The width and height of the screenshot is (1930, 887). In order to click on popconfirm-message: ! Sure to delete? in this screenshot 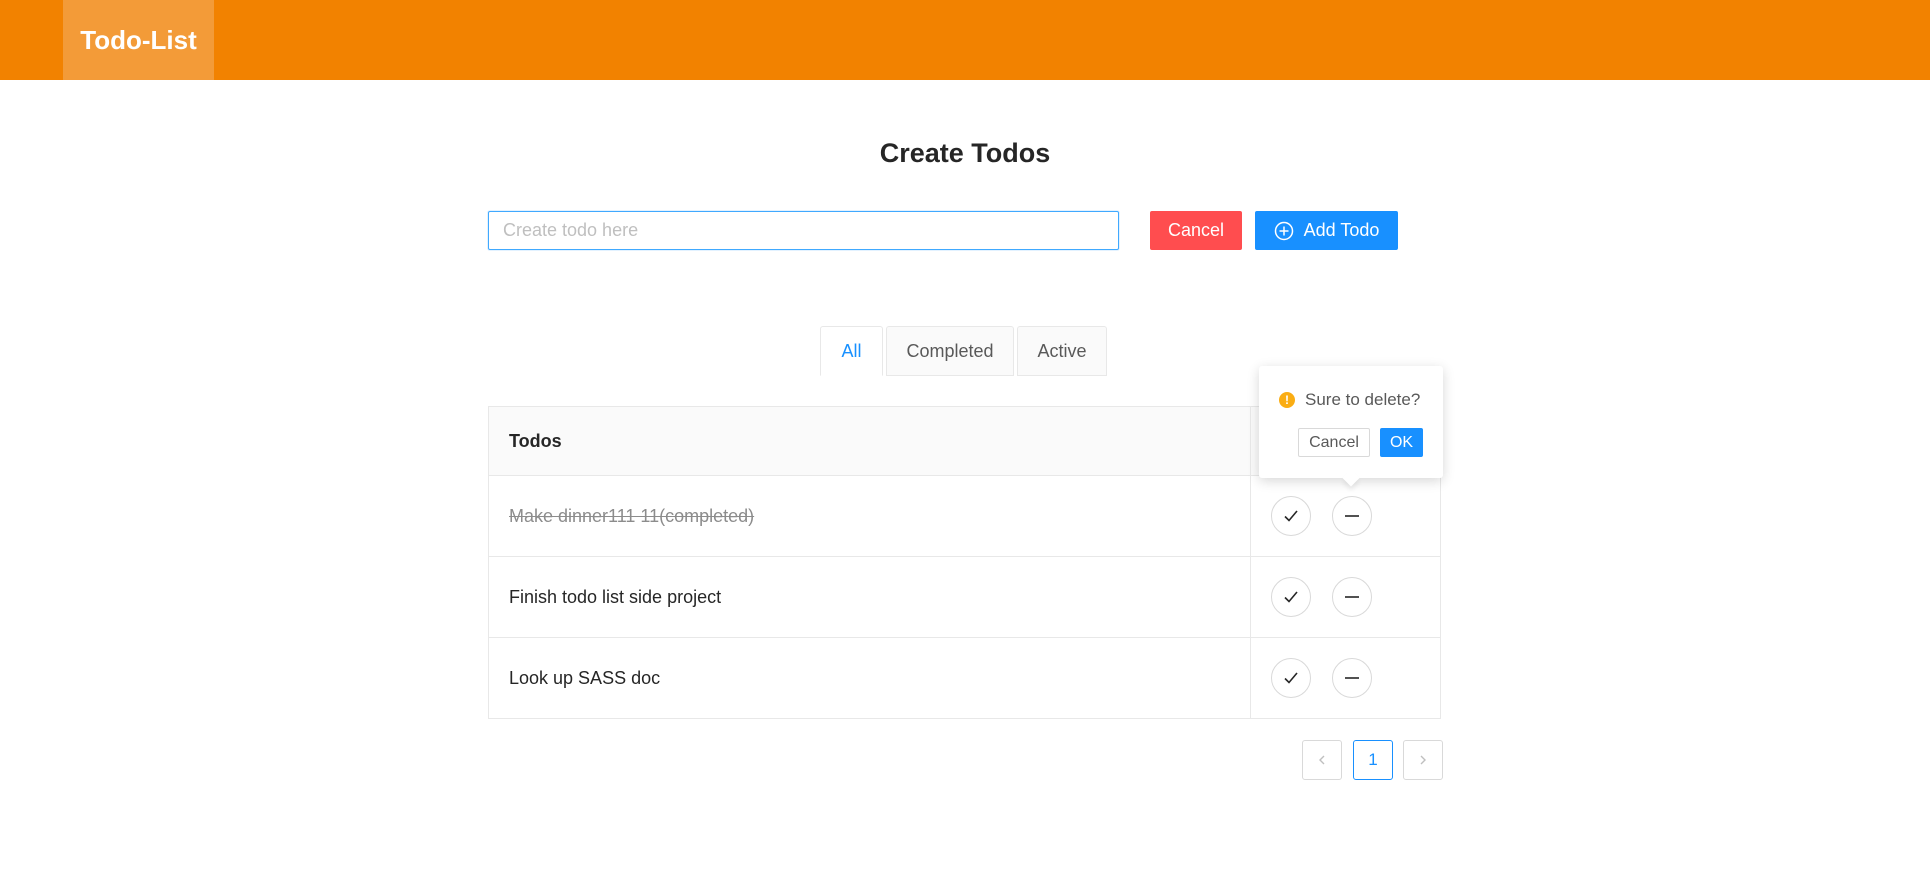, I will do `click(1349, 400)`.